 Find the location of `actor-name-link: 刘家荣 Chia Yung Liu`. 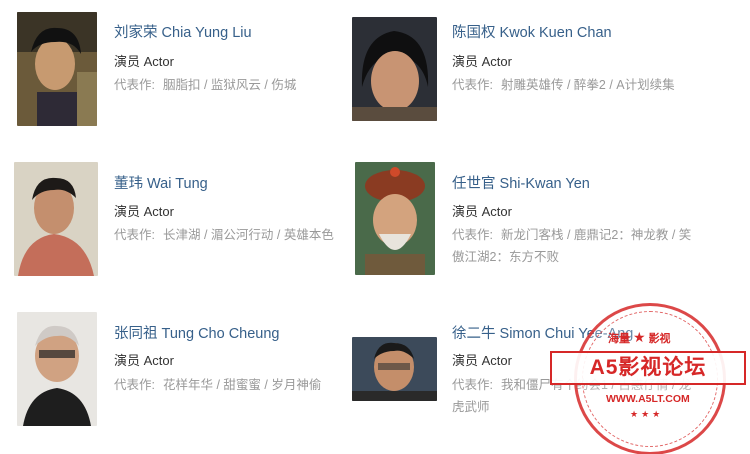

actor-name-link: 刘家荣 Chia Yung Liu is located at coordinates (183, 31).